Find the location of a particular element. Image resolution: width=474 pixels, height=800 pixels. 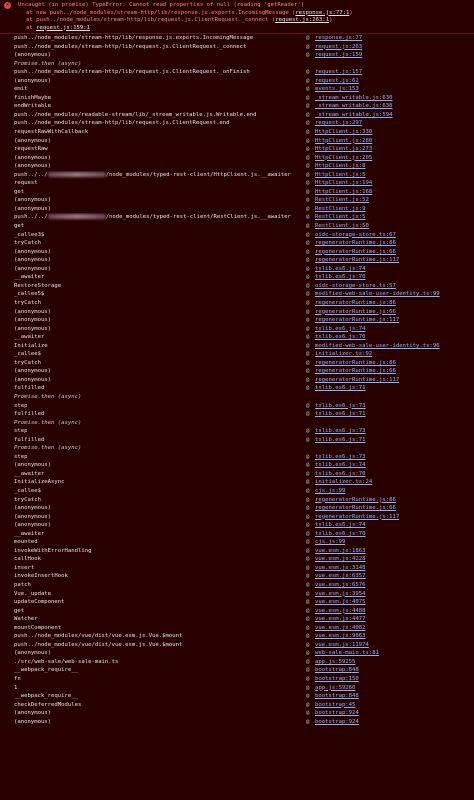

source-link: bootstrap:150 is located at coordinates (337, 679).